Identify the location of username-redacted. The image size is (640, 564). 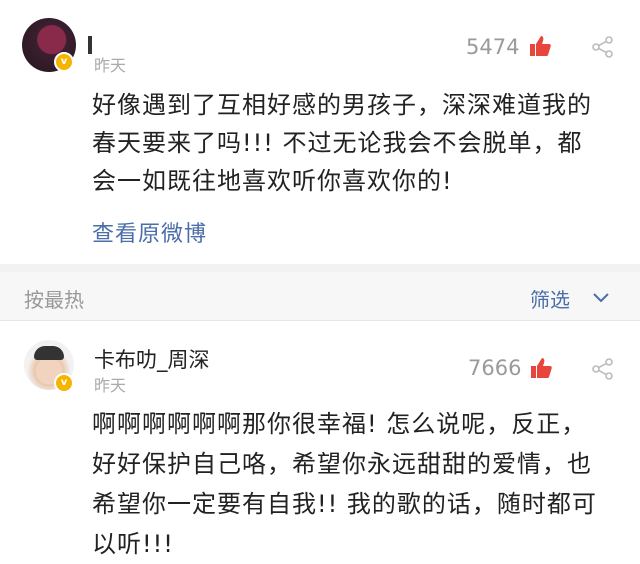
(90, 45).